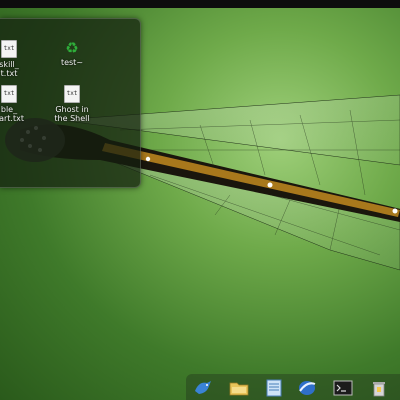  Describe the element at coordinates (12, 118) in the screenshot. I see `desktop-icon-label: nart.txt` at that location.